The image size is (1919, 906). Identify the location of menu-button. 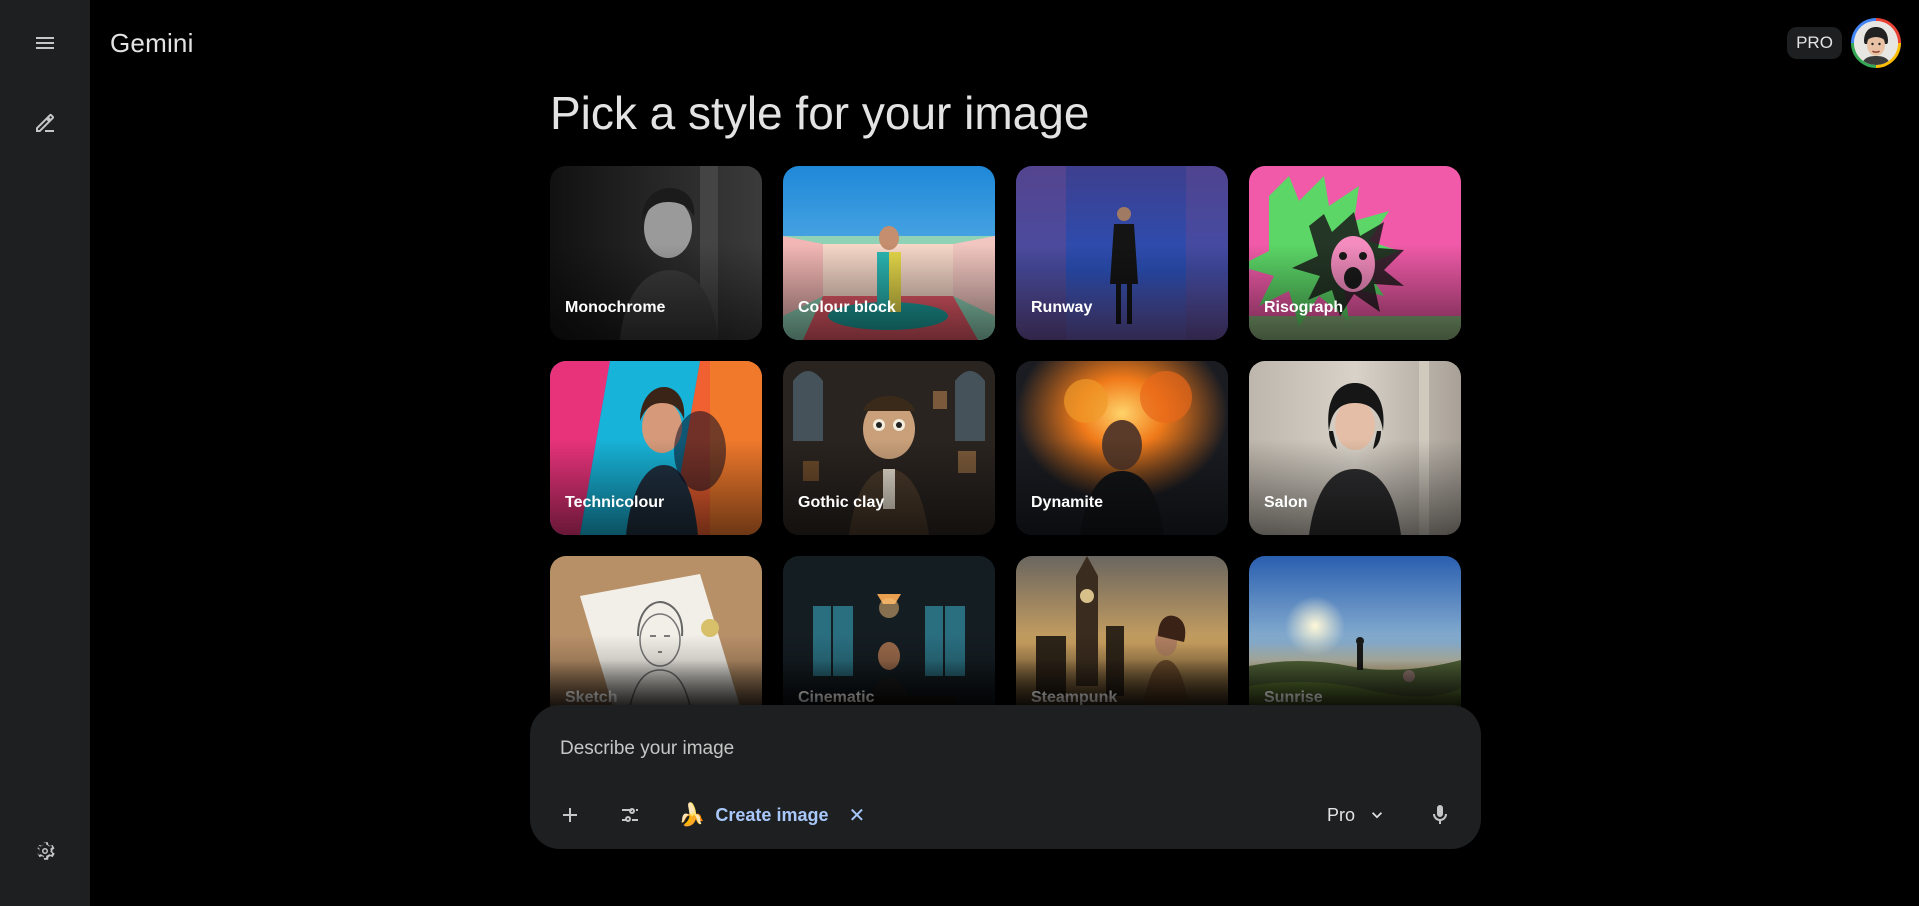
(45, 43).